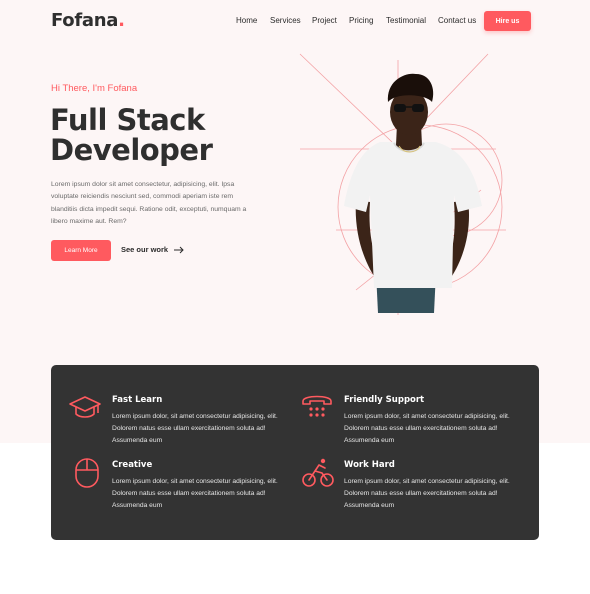 This screenshot has width=590, height=594. I want to click on person-figure, so click(413, 193).